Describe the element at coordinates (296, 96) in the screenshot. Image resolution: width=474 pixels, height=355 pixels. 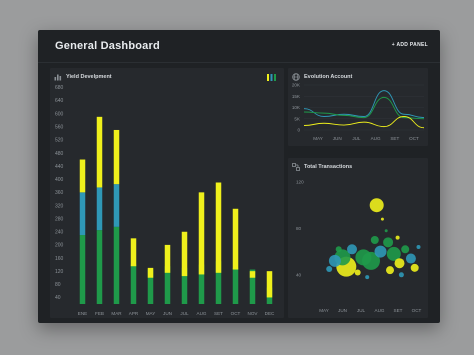
I see `y-tick-label: 15K` at that location.